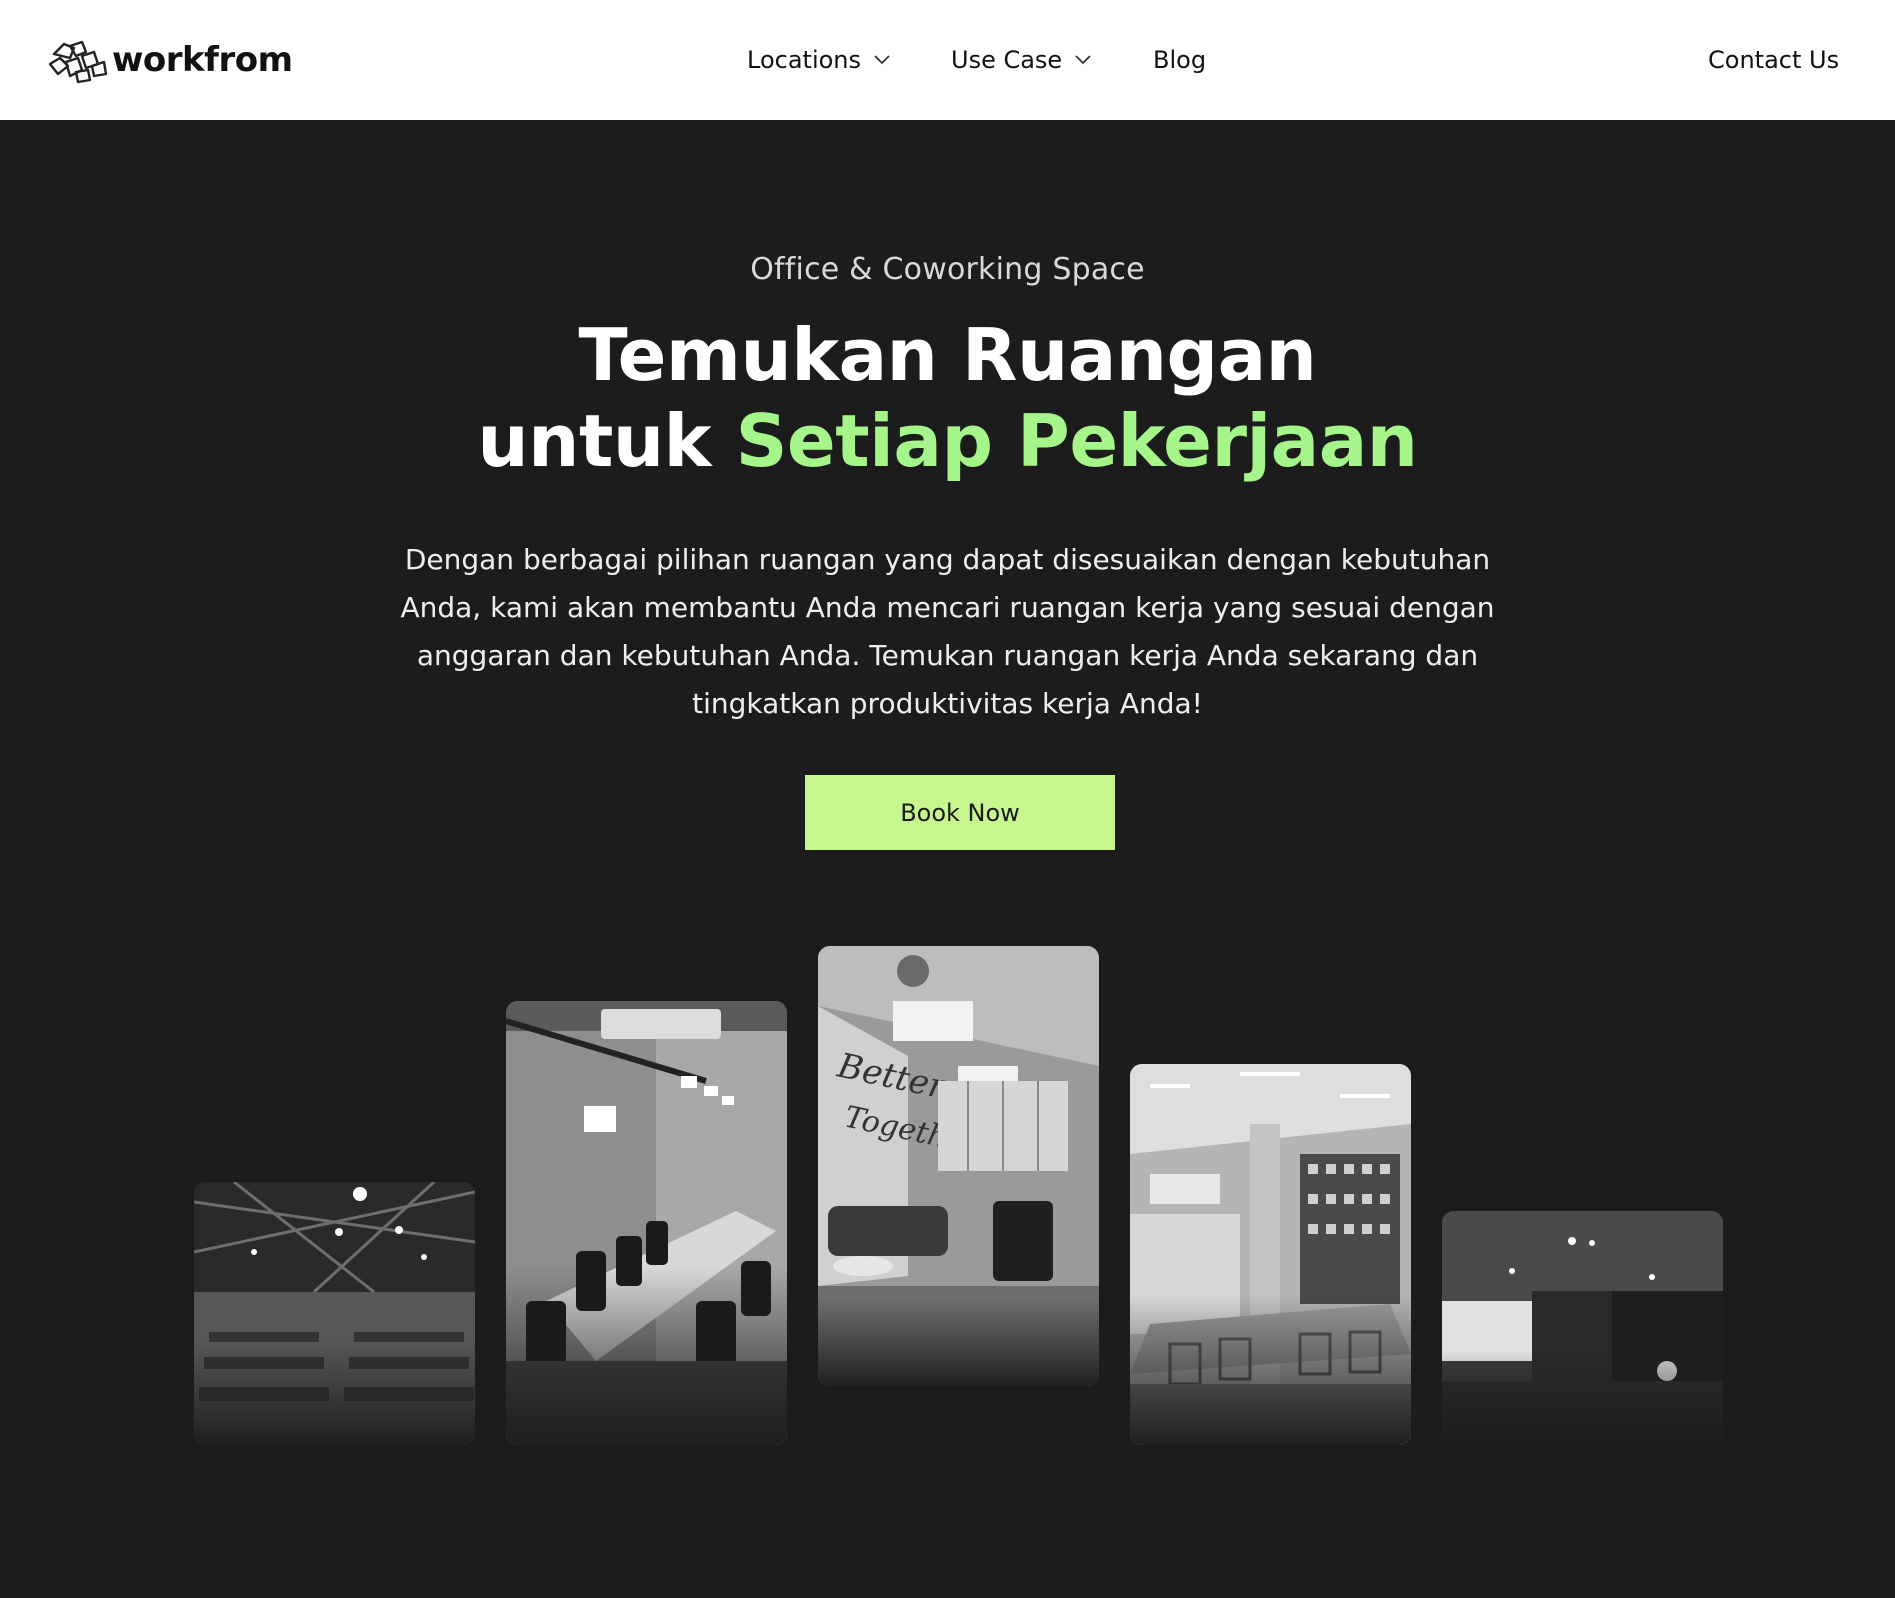  Describe the element at coordinates (1270, 1254) in the screenshot. I see `gallery-photo-coworking` at that location.